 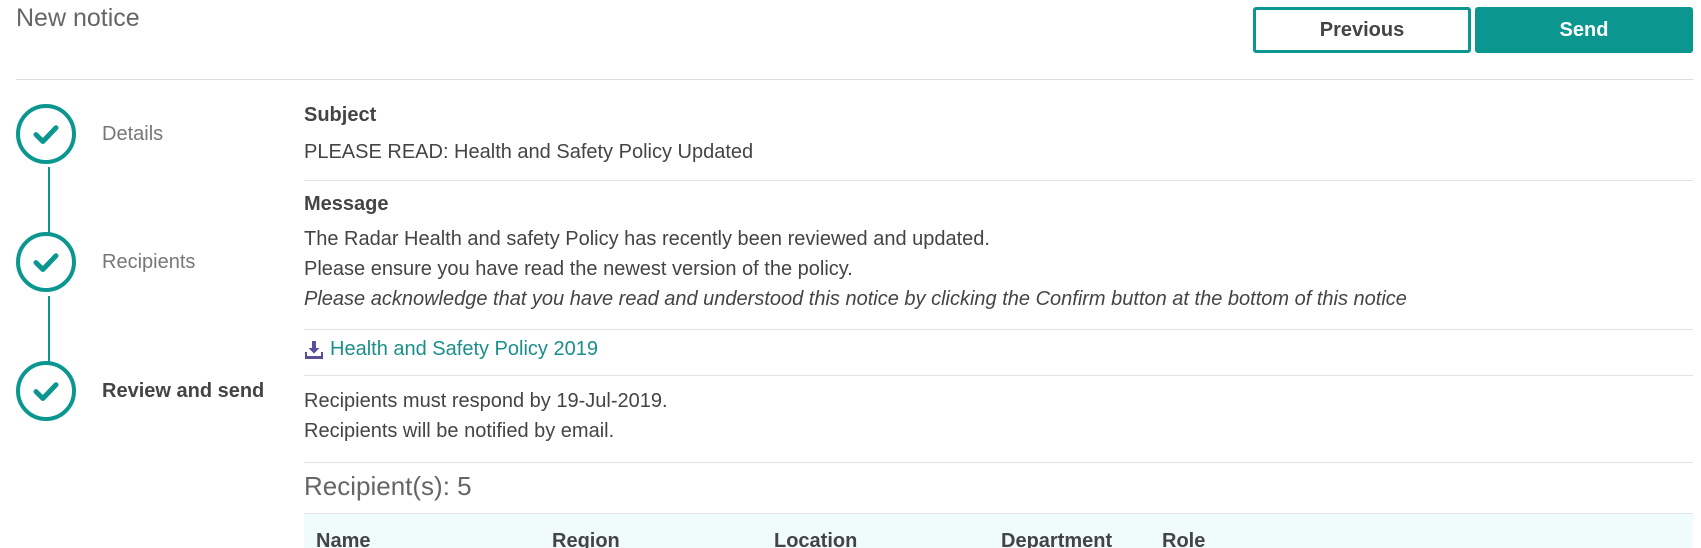 I want to click on respond-by-text: Recipients must respond by 19-Jul-2019., so click(x=486, y=401).